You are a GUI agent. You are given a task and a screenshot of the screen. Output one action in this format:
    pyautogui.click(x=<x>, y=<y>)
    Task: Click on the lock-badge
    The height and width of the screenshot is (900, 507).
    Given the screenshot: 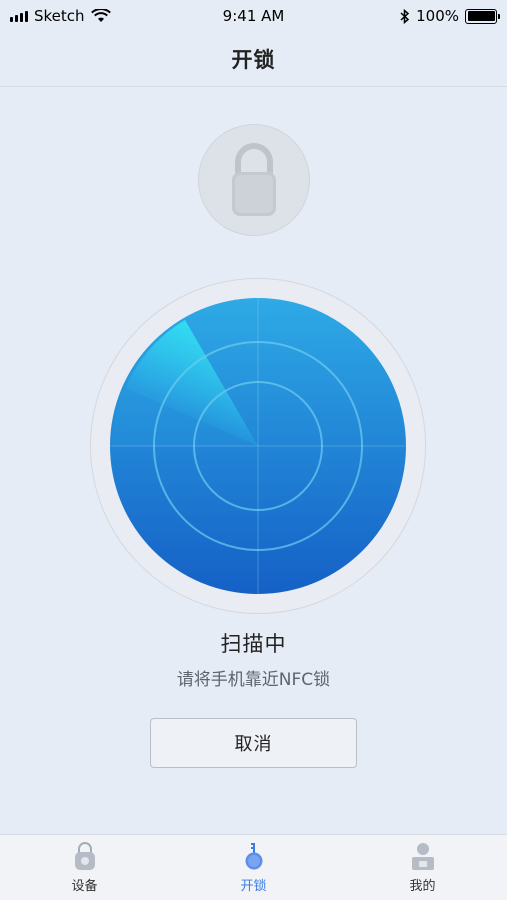 What is the action you would take?
    pyautogui.click(x=254, y=180)
    